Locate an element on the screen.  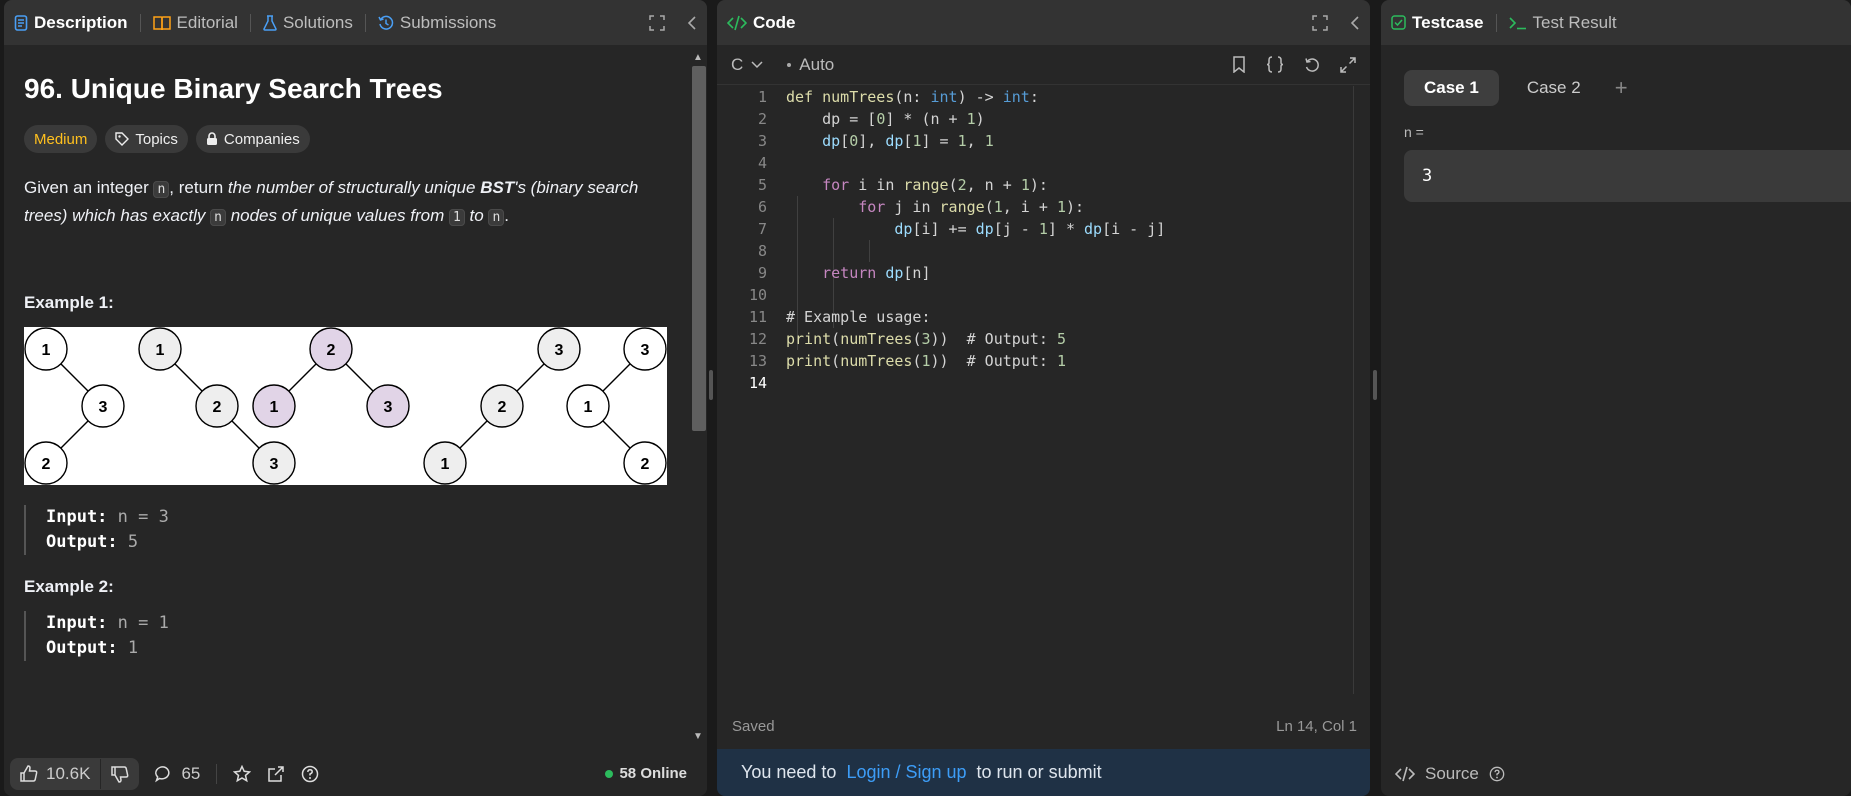
login-signup-link: Login / Sign up is located at coordinates (906, 772).